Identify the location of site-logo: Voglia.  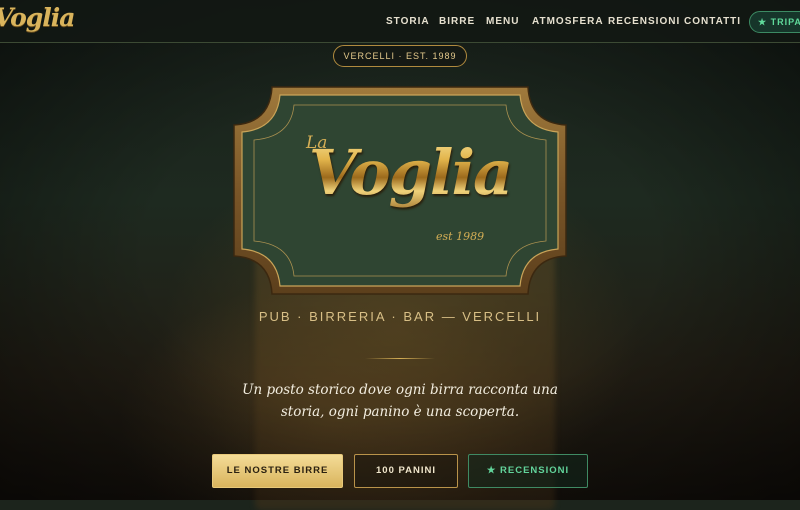
(37, 17).